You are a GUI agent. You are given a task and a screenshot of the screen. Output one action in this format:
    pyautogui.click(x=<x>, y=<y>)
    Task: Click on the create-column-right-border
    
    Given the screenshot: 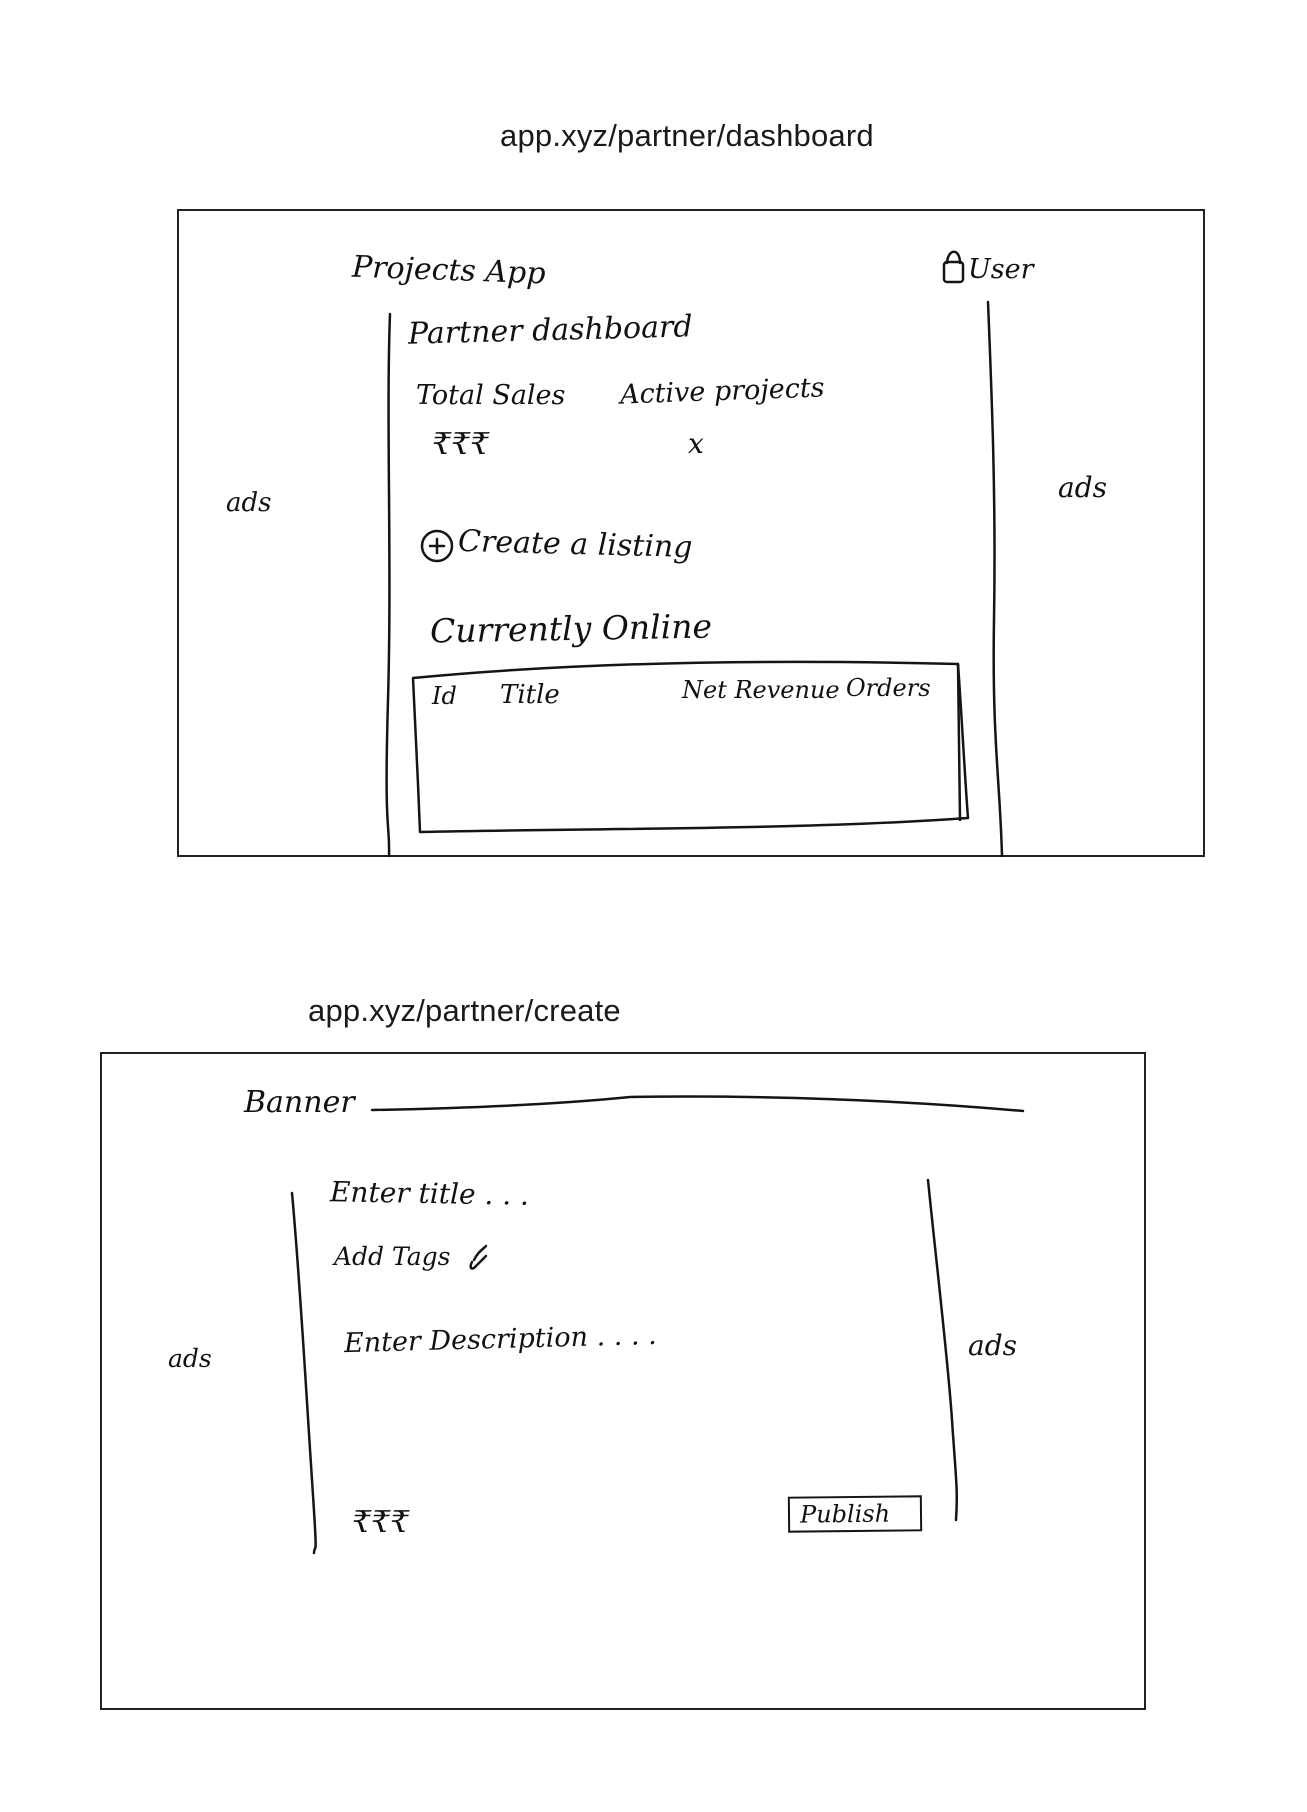 What is the action you would take?
    pyautogui.click(x=942, y=1350)
    